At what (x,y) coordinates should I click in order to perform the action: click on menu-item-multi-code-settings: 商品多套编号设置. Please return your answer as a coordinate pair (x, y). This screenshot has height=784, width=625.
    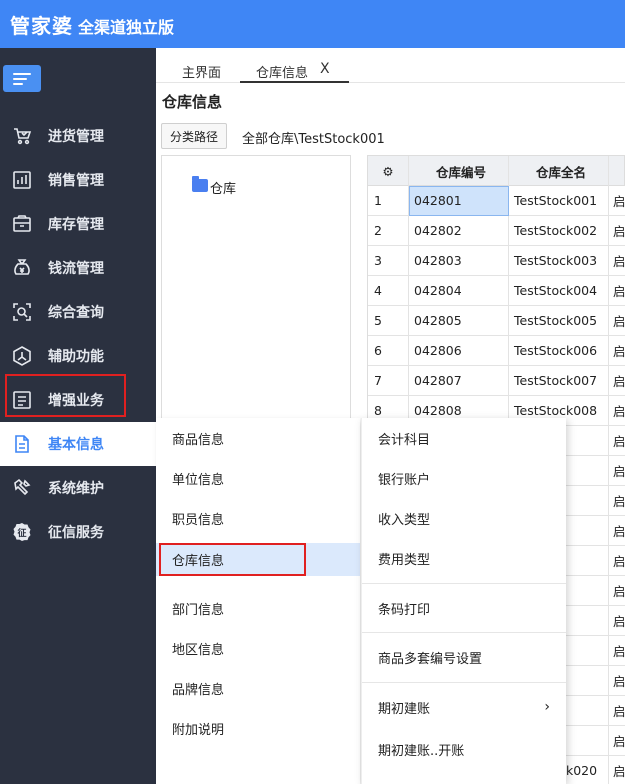
    Looking at the image, I should click on (464, 657).